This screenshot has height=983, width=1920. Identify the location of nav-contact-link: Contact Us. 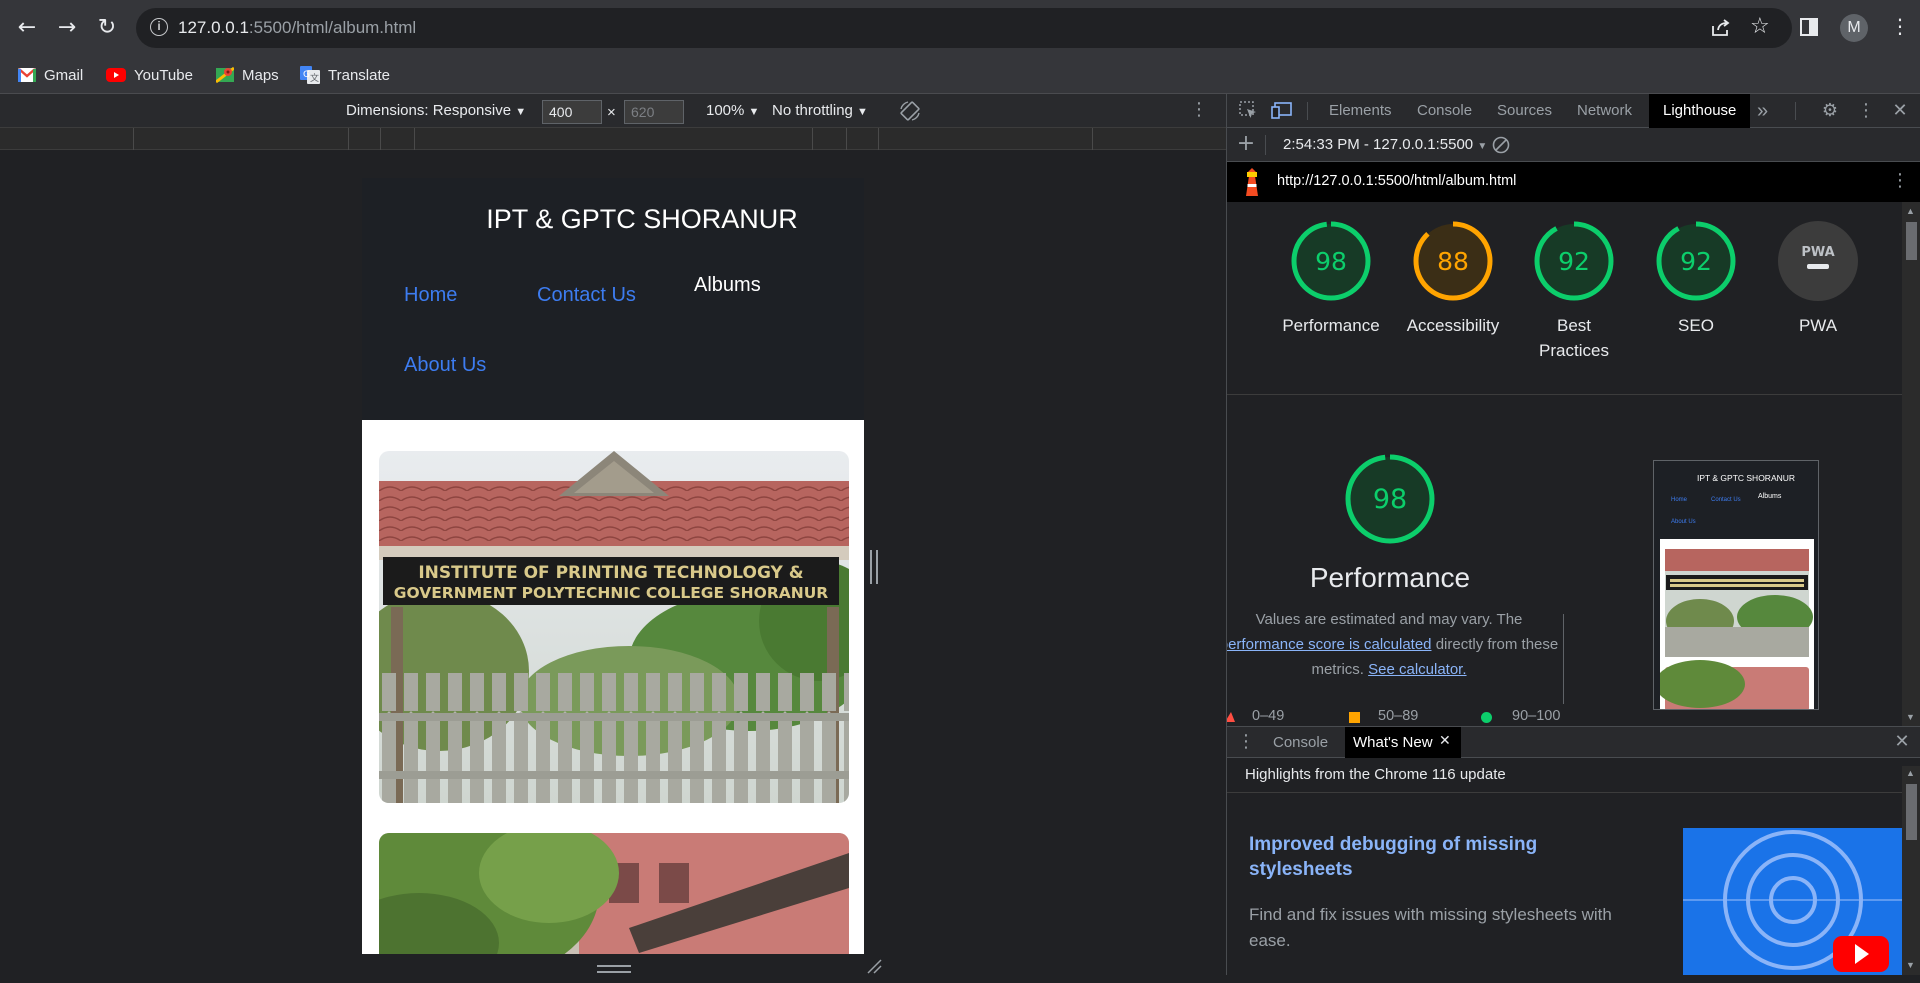
(586, 295).